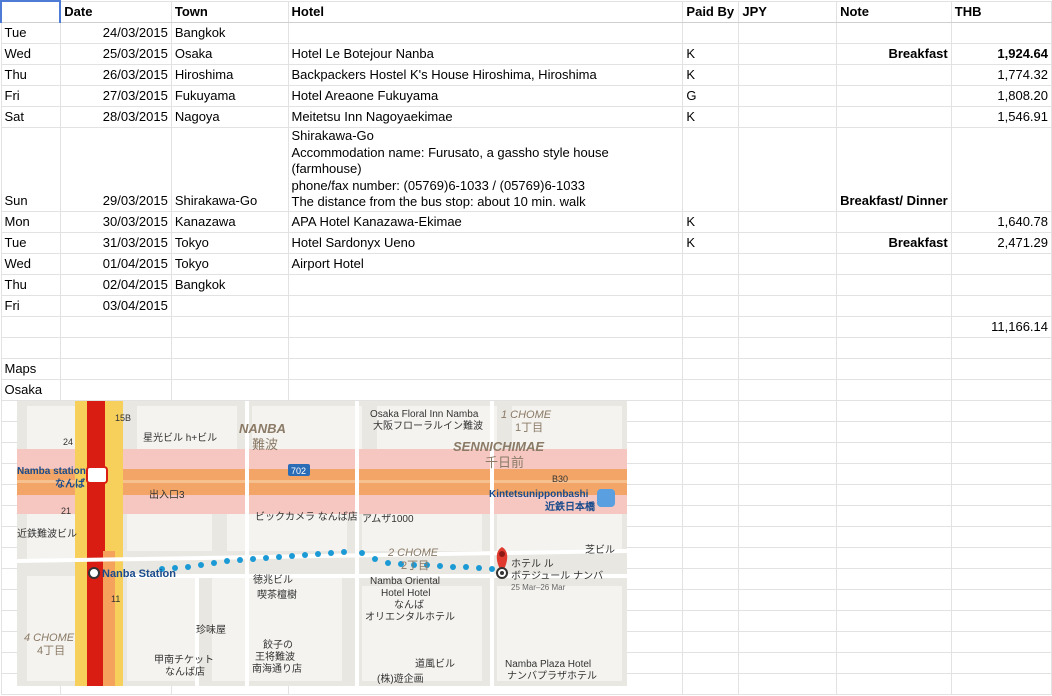 This screenshot has width=1052, height=696. What do you see at coordinates (229, 169) in the screenshot?
I see `town-cell: Shirakawa-Go` at bounding box center [229, 169].